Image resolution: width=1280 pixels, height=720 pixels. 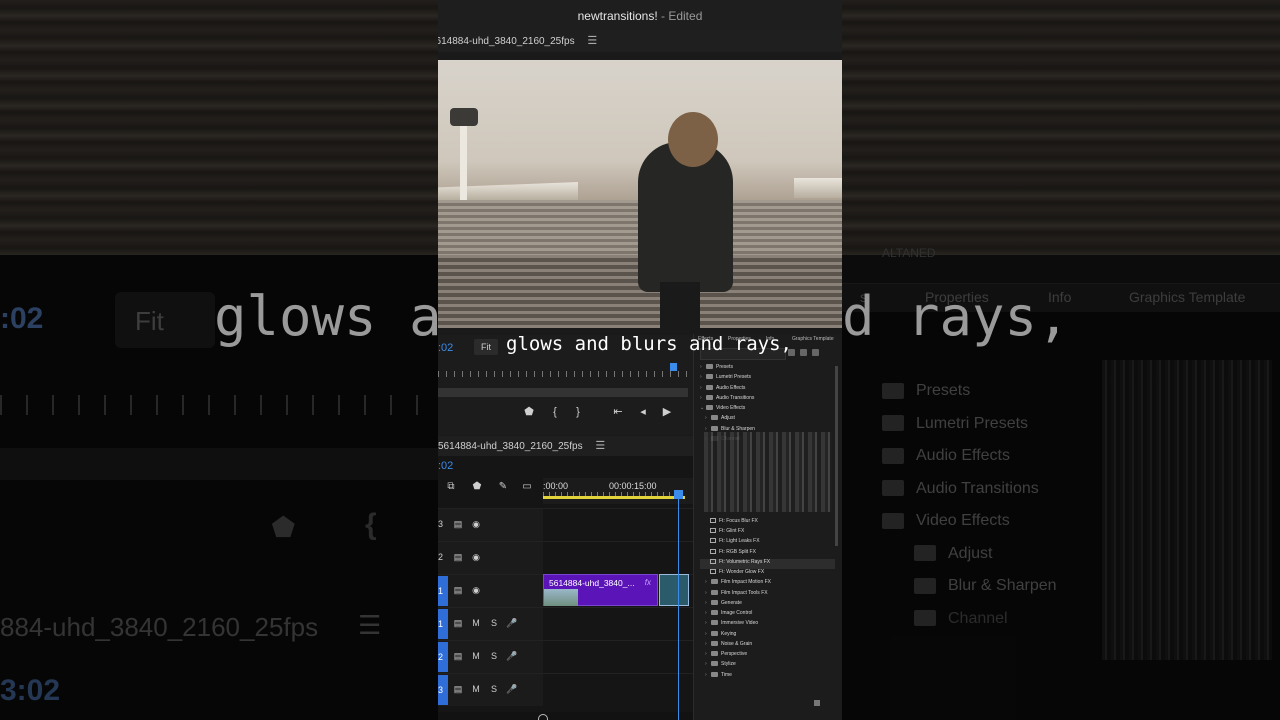 I want to click on effect-folder-item: › Time, so click(x=767, y=677).